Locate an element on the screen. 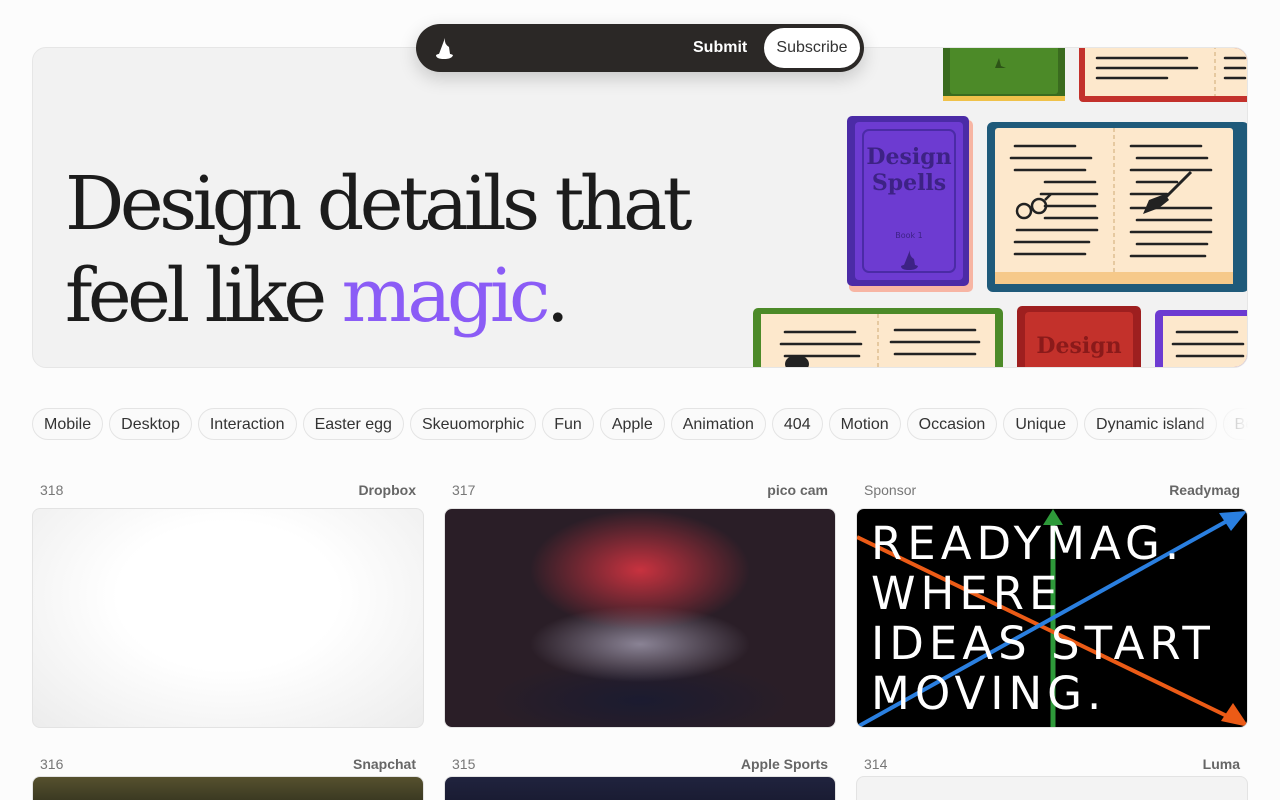  card-apple-sports: 315 Apple Sports is located at coordinates (640, 776).